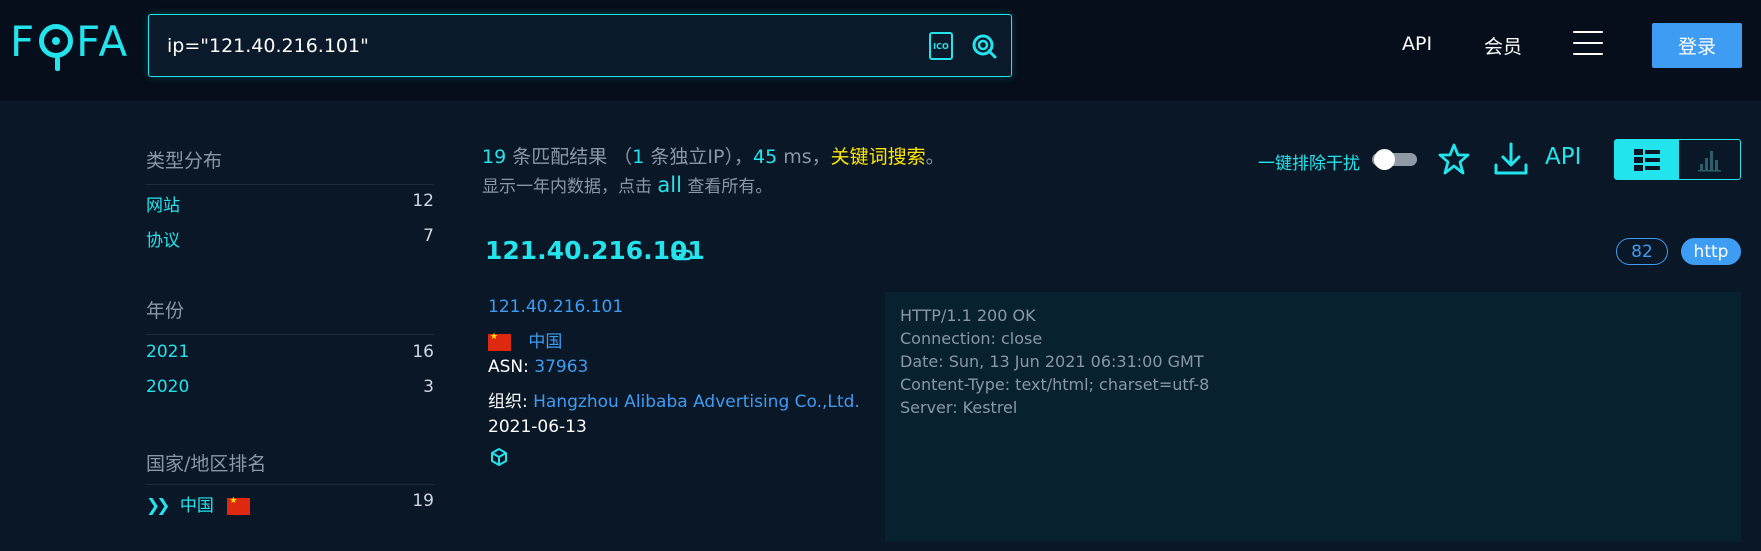 This screenshot has height=551, width=1761. What do you see at coordinates (959, 407) in the screenshot?
I see `banner-line: Server: Kestrel` at bounding box center [959, 407].